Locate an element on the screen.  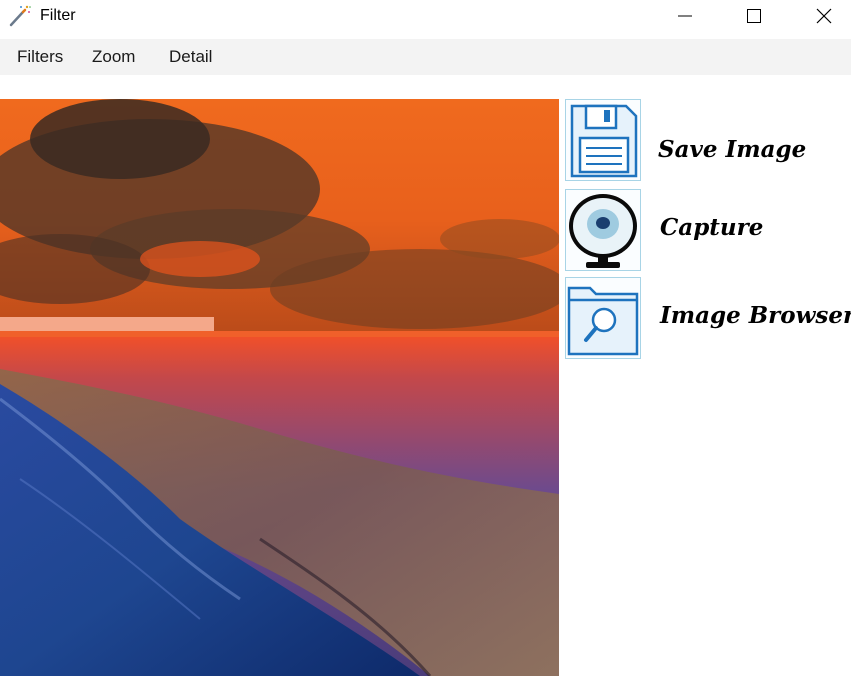
menu-filters: Filters is located at coordinates (40, 57).